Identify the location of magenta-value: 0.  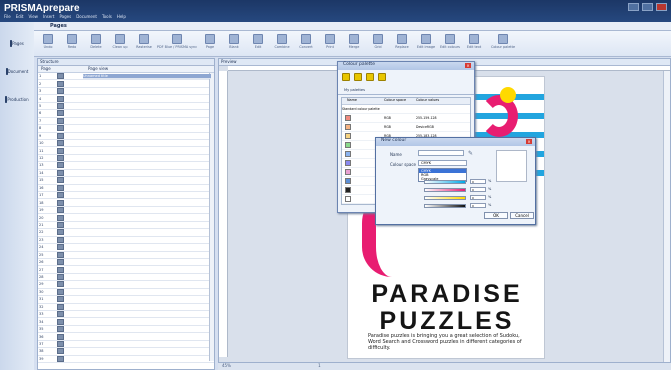
(478, 189).